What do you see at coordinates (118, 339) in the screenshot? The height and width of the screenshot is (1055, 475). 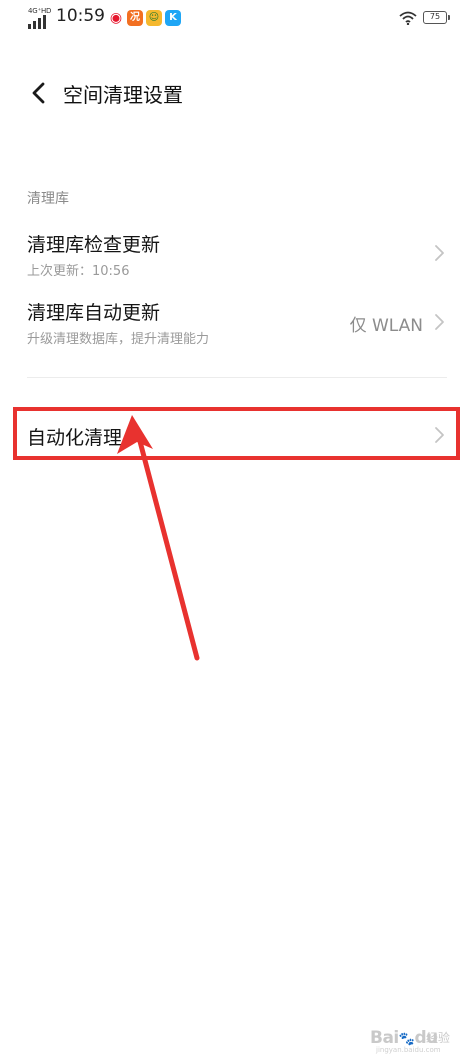 I see `auto-update-description: 升级清理数据库，提升清理能力` at bounding box center [118, 339].